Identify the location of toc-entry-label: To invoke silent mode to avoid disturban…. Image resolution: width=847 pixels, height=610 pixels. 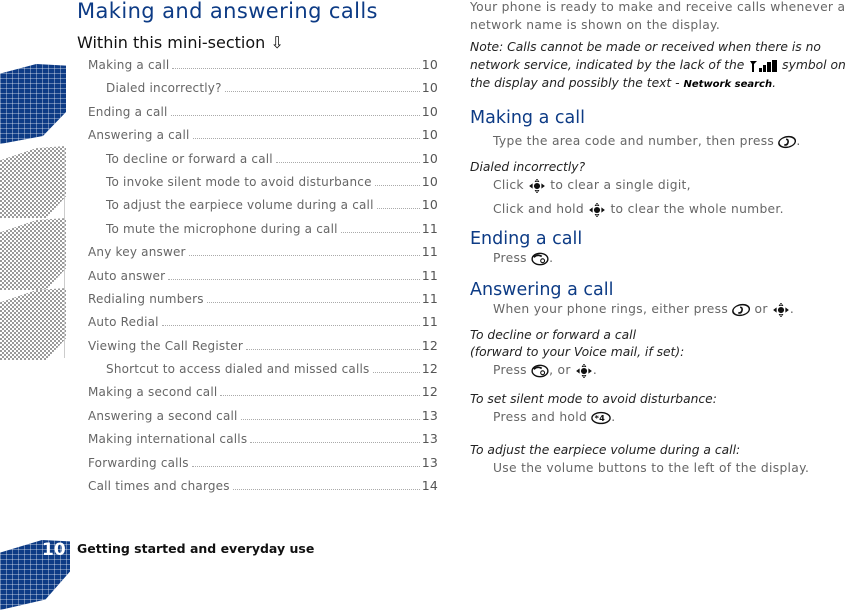
(239, 181).